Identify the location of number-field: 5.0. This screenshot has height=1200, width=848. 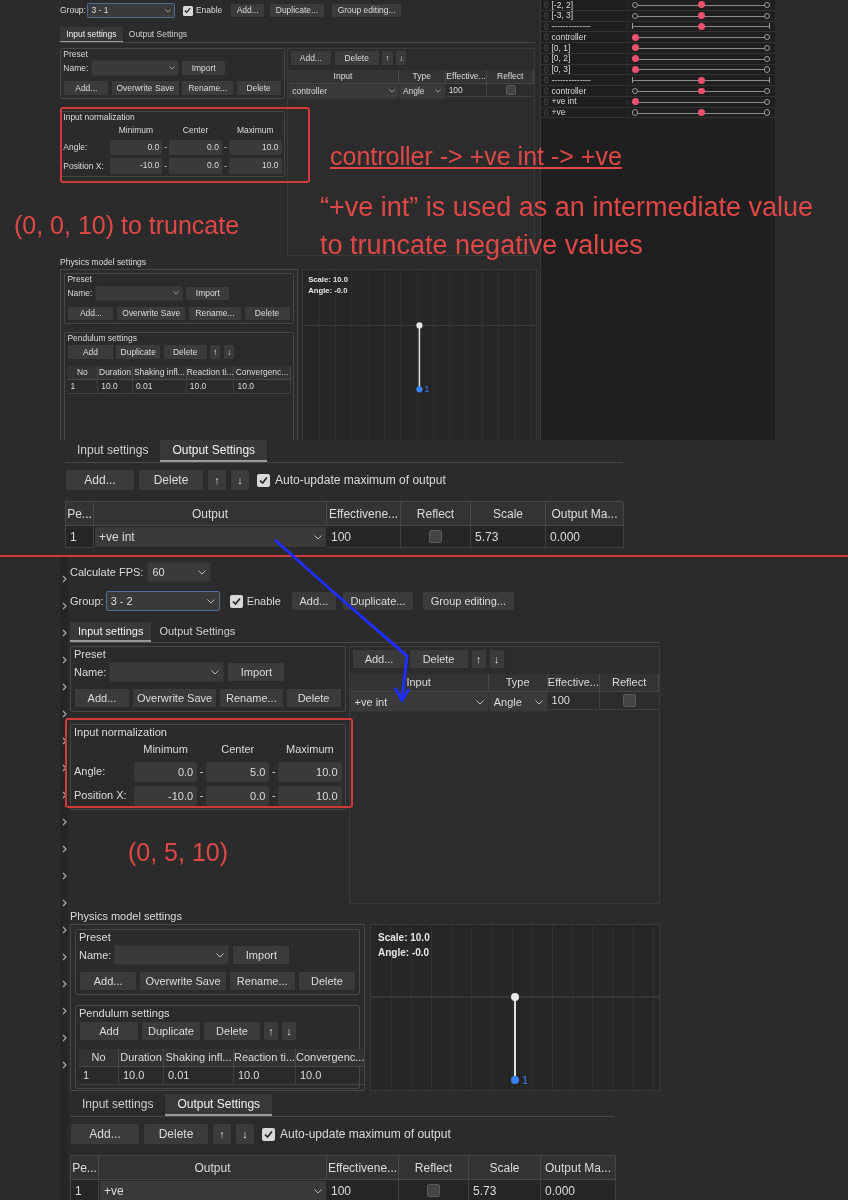
(238, 771).